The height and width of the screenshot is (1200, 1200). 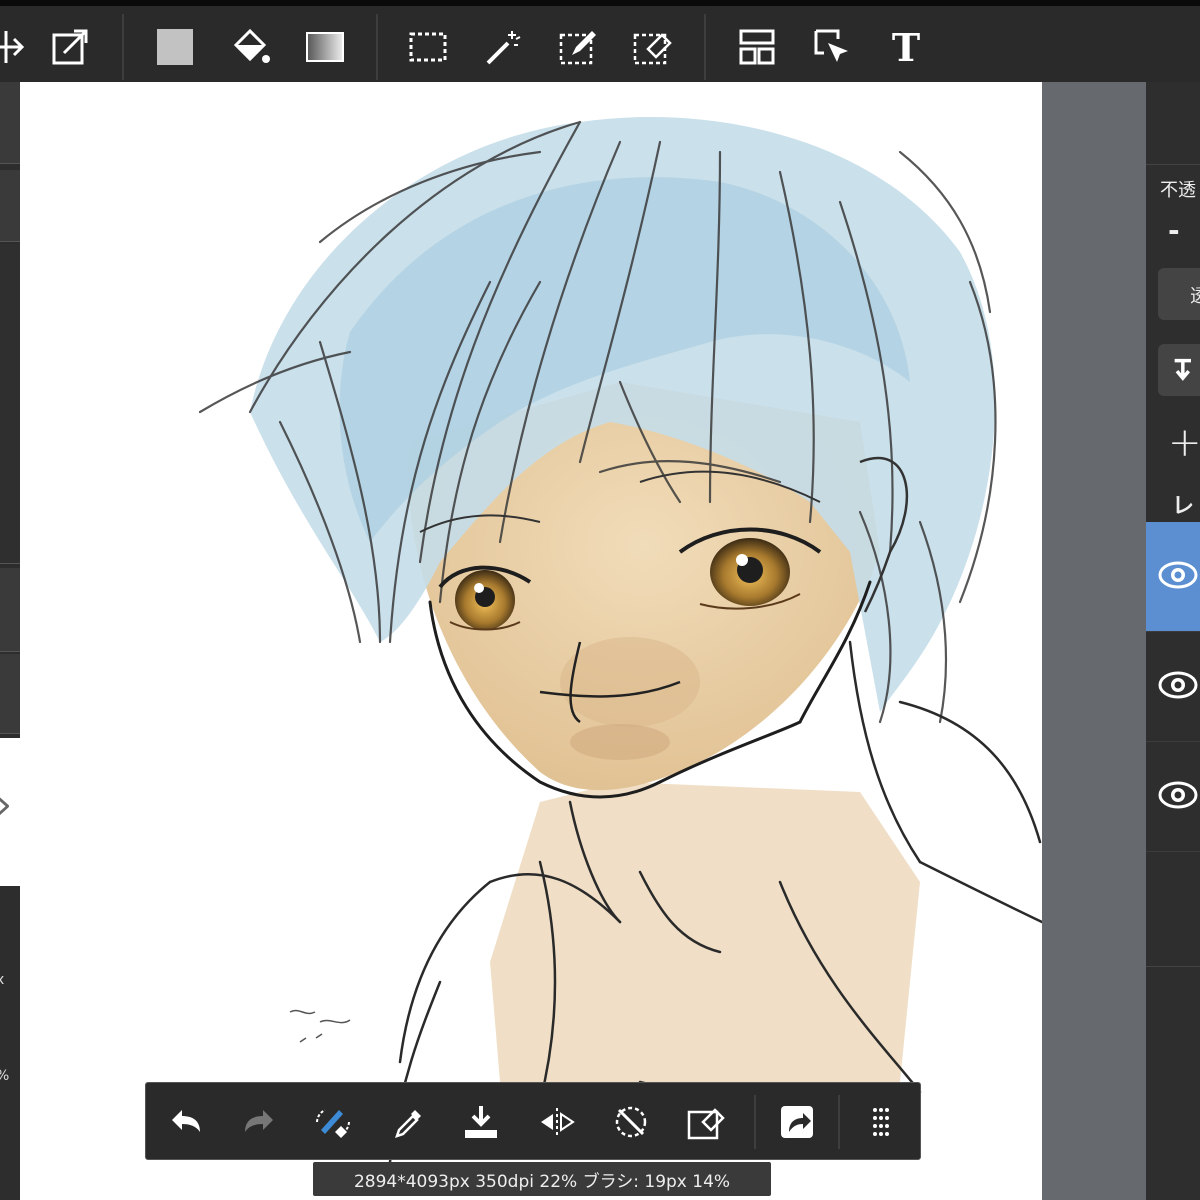 I want to click on flip-horizontal-button, so click(x=557, y=1122).